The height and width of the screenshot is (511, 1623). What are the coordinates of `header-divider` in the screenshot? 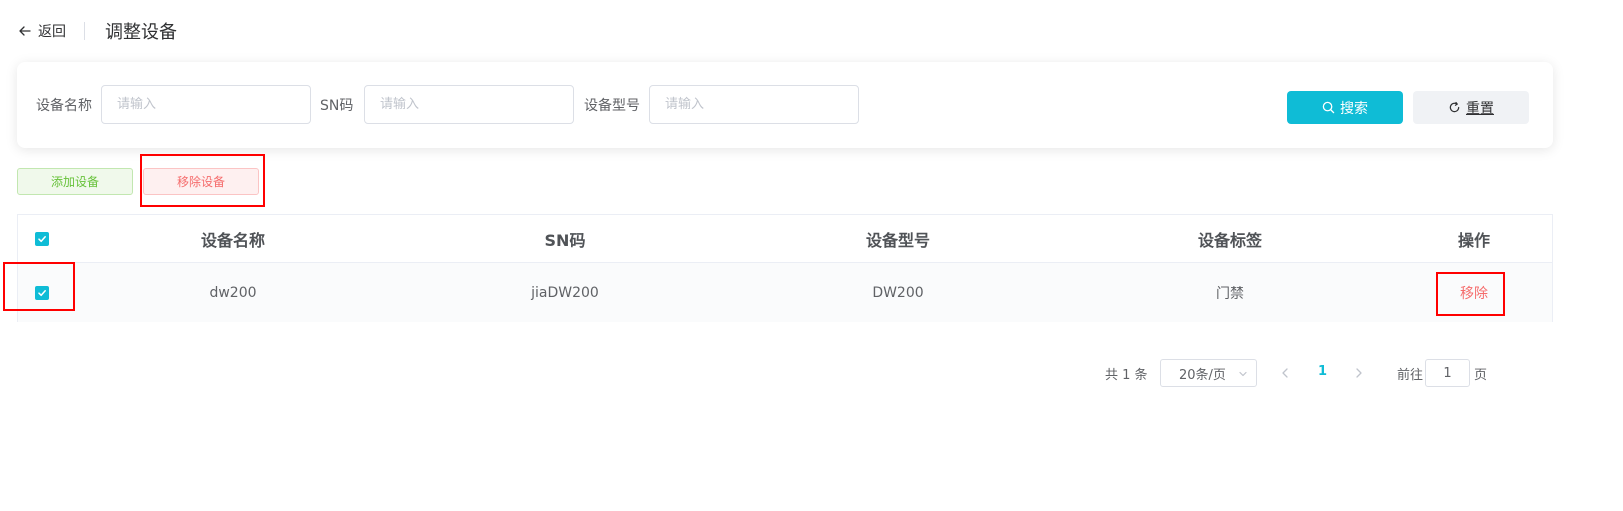 It's located at (84, 31).